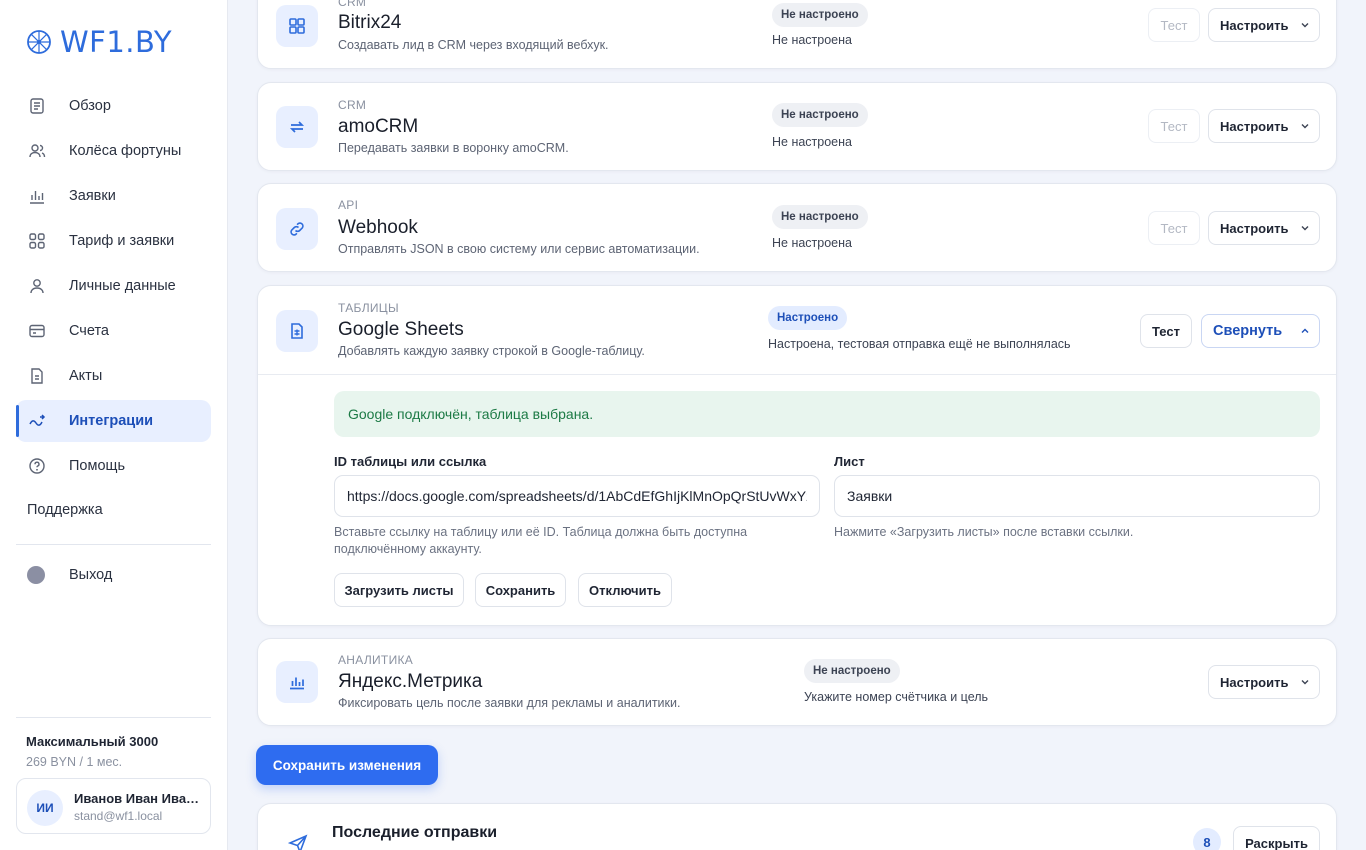 Image resolution: width=1366 pixels, height=850 pixels. I want to click on metrika-icon-wrap, so click(297, 682).